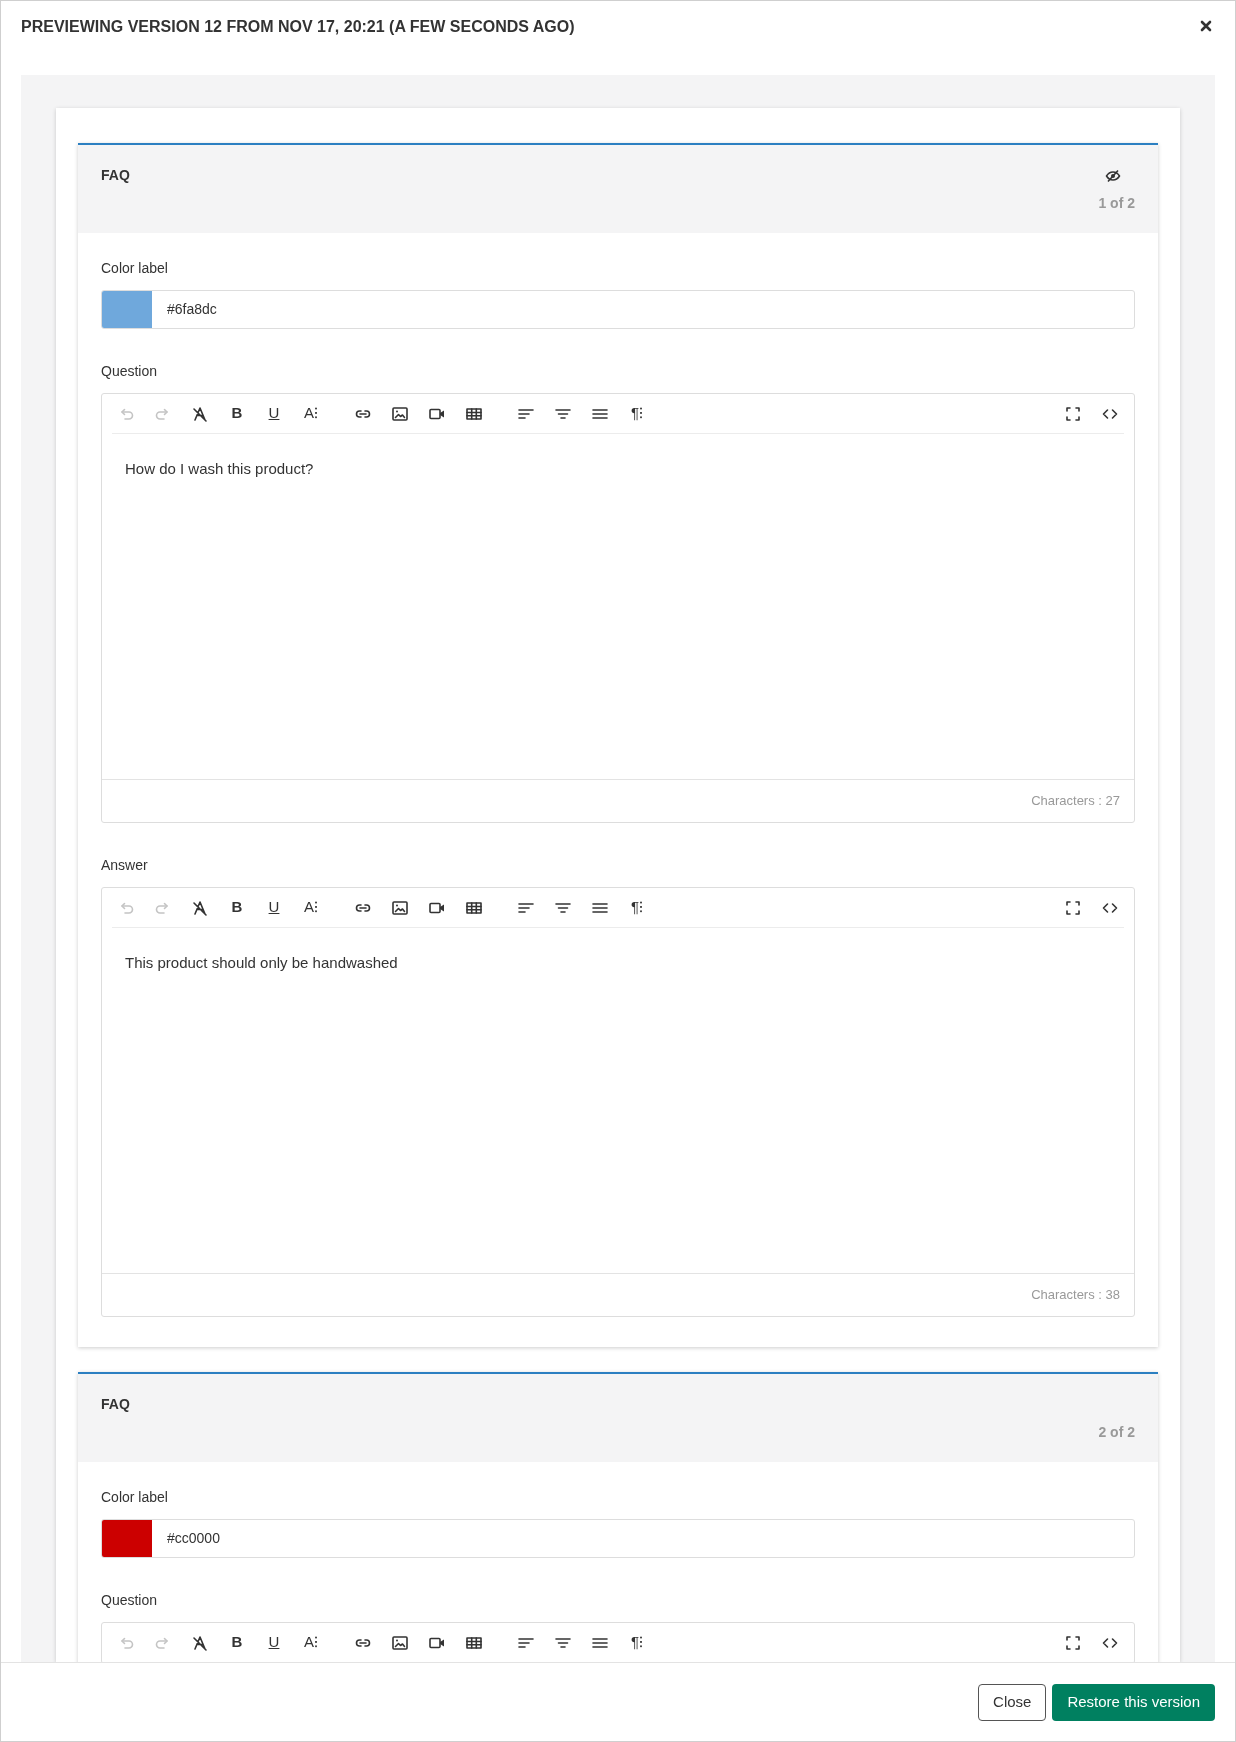 This screenshot has width=1236, height=1742. Describe the element at coordinates (219, 468) in the screenshot. I see `editor-text: How do I wash this product?` at that location.